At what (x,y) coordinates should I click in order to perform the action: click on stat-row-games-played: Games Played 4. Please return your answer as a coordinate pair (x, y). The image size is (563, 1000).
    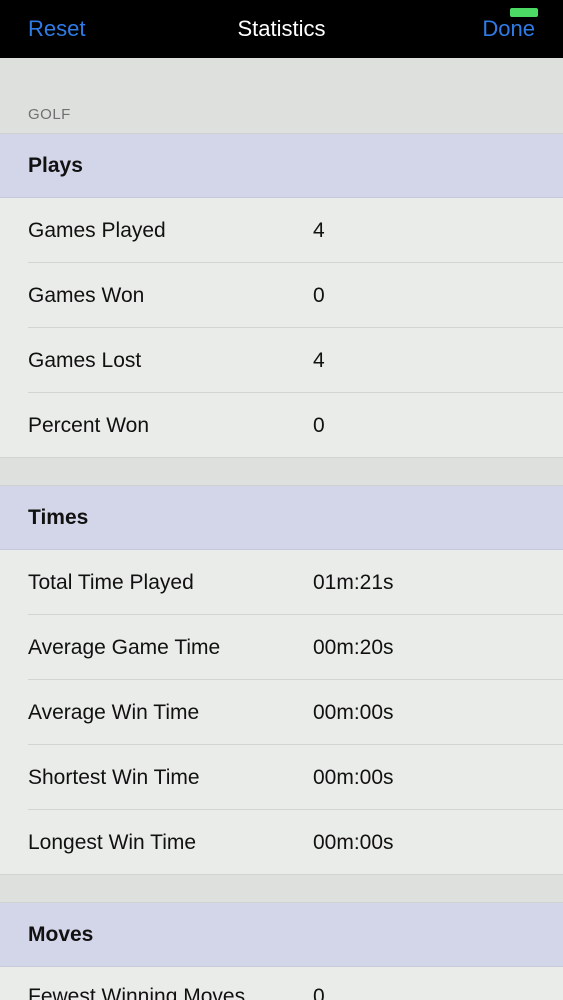
    Looking at the image, I should click on (281, 230).